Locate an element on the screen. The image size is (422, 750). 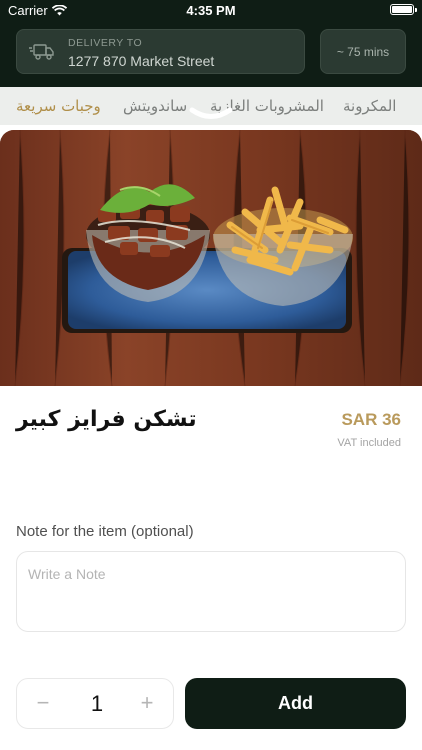
status-bar: Carrier 4:35 PM is located at coordinates (211, 11).